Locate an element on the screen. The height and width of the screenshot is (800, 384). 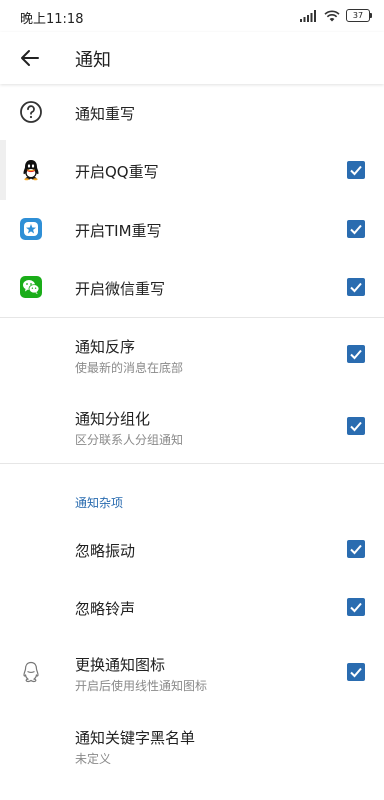
tim-icon is located at coordinates (31, 229).